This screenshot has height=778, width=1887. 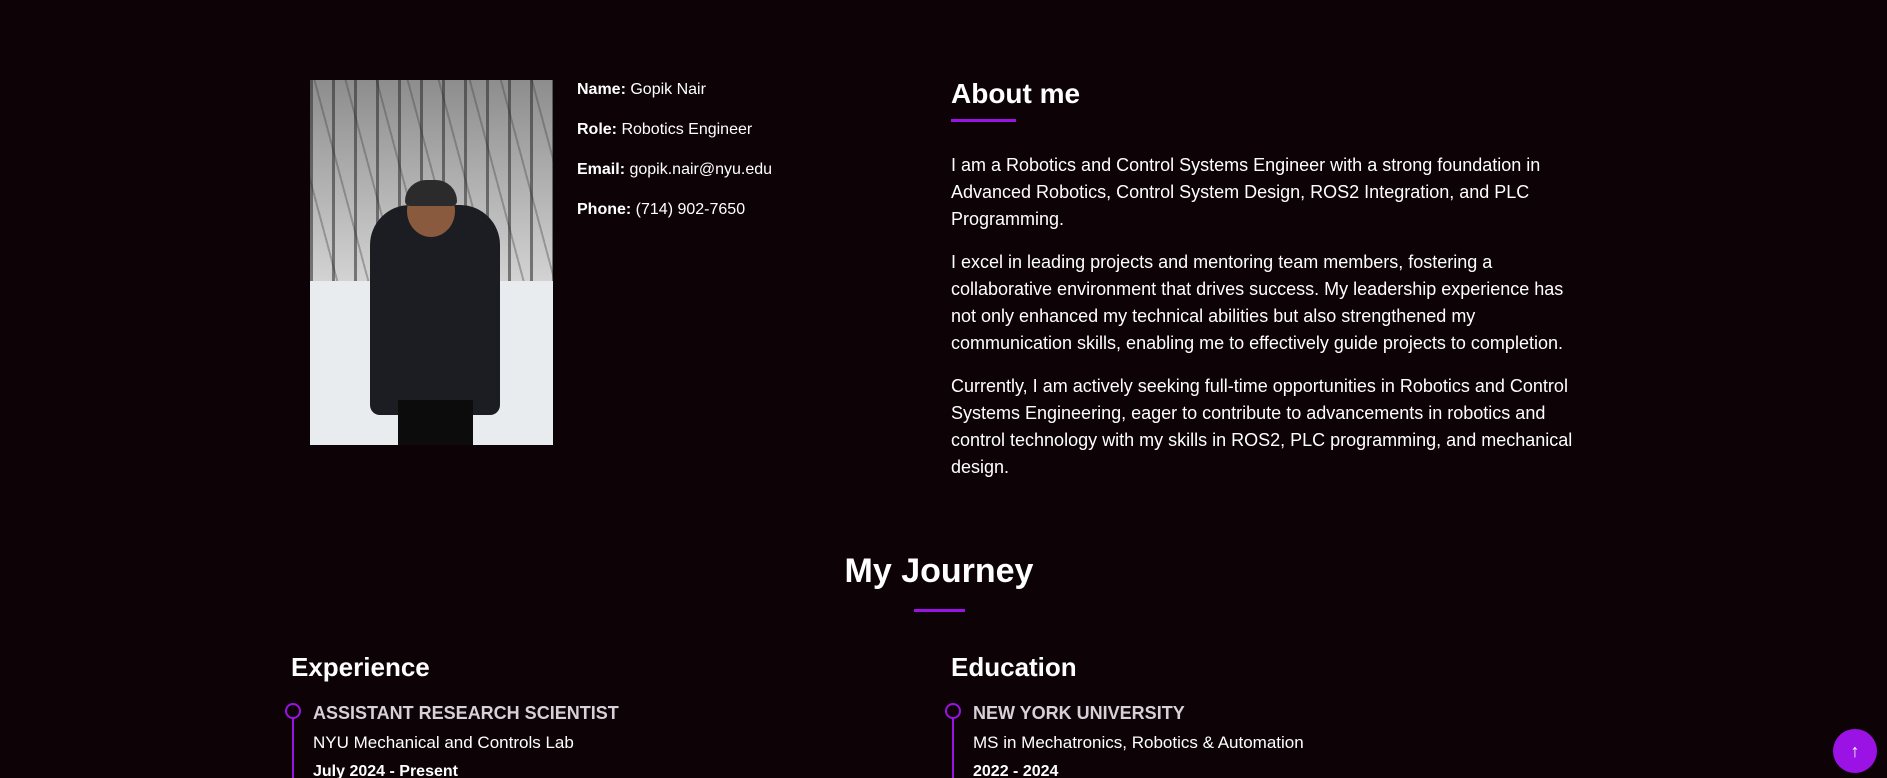 I want to click on info-name-value: Gopik Nair, so click(x=668, y=89).